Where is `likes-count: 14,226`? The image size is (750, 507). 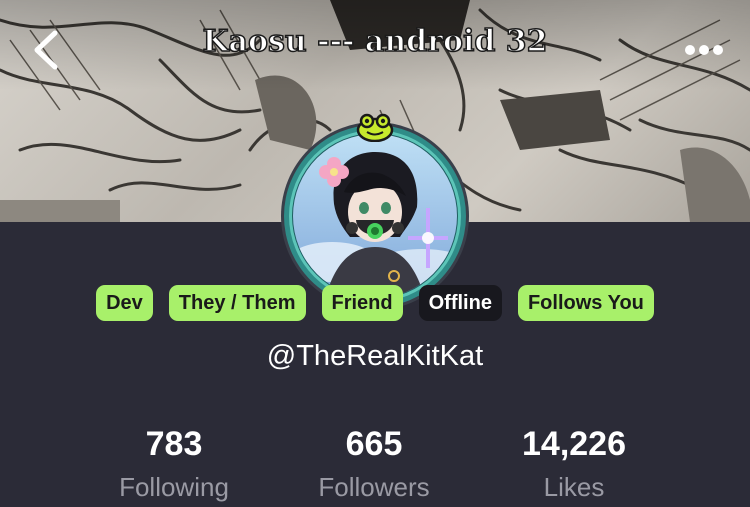 likes-count: 14,226 is located at coordinates (574, 444).